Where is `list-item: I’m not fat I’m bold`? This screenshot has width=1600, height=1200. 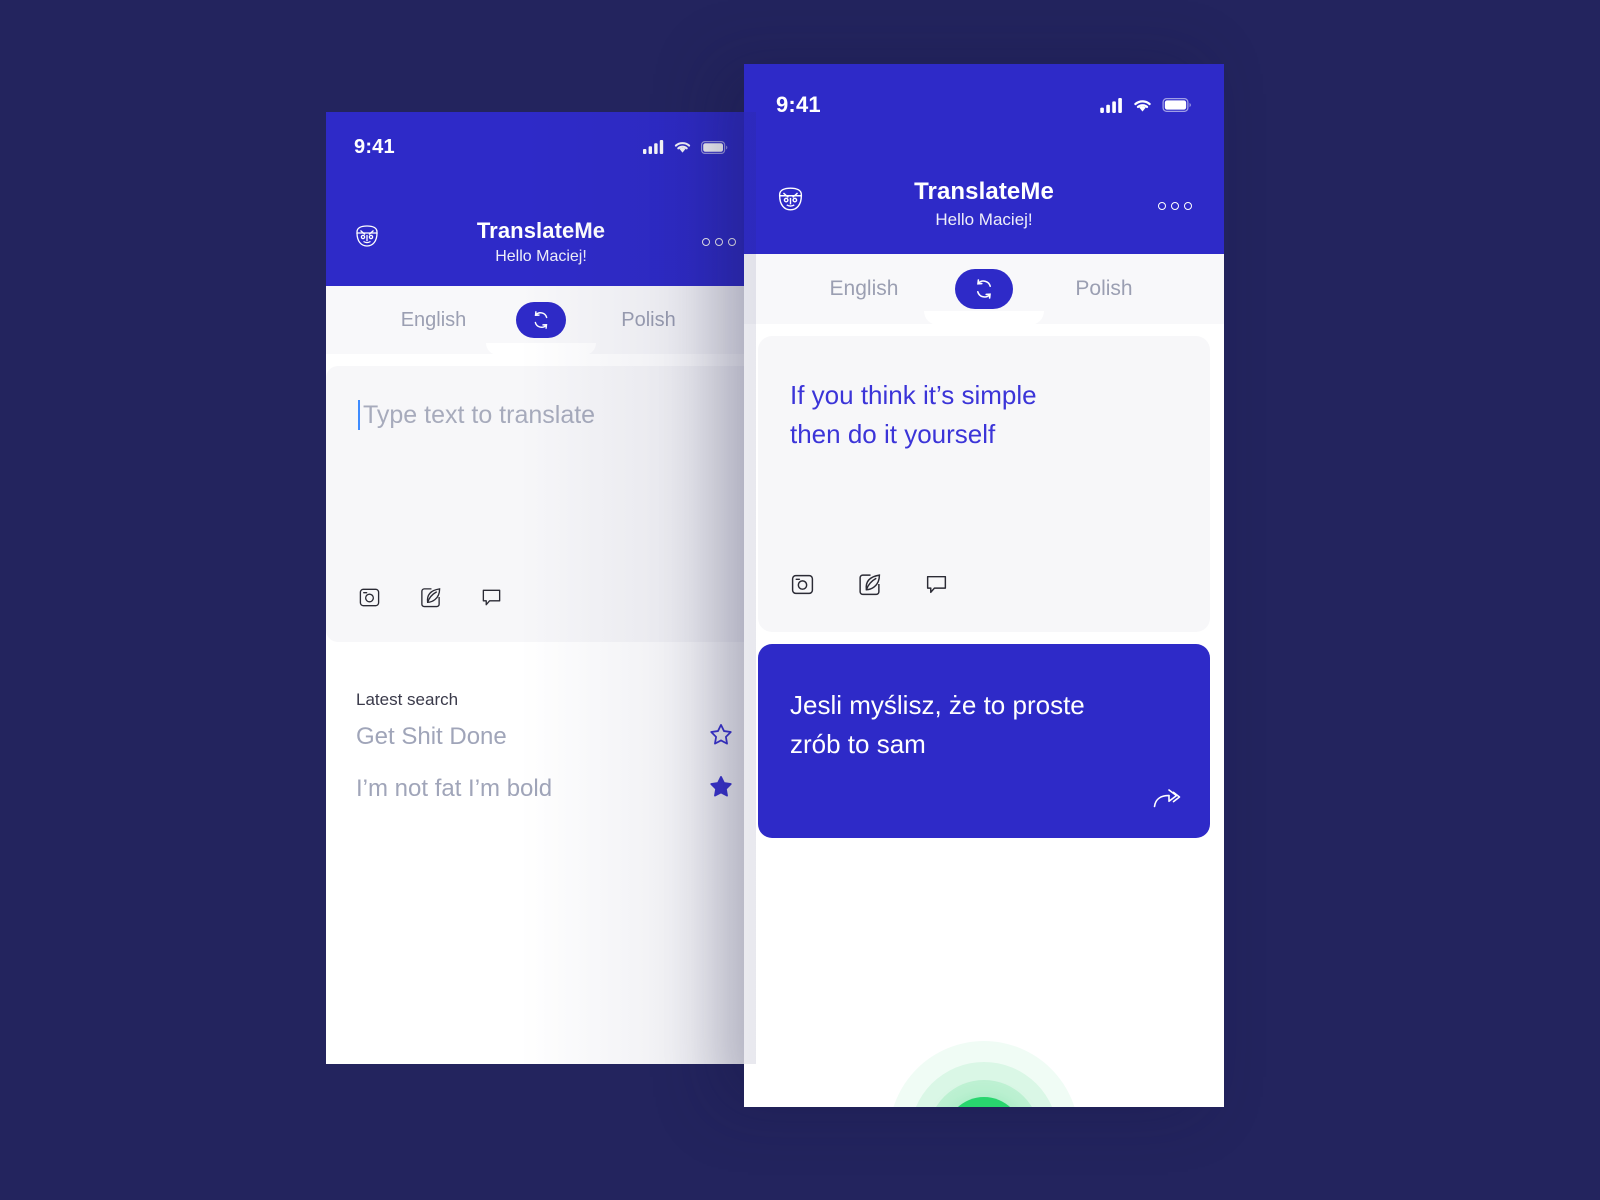 list-item: I’m not fat I’m bold is located at coordinates (545, 789).